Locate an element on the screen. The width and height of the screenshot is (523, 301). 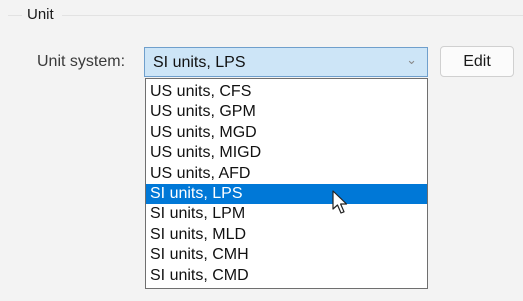
unit-option-us-migd: US units, MIGD is located at coordinates (286, 153).